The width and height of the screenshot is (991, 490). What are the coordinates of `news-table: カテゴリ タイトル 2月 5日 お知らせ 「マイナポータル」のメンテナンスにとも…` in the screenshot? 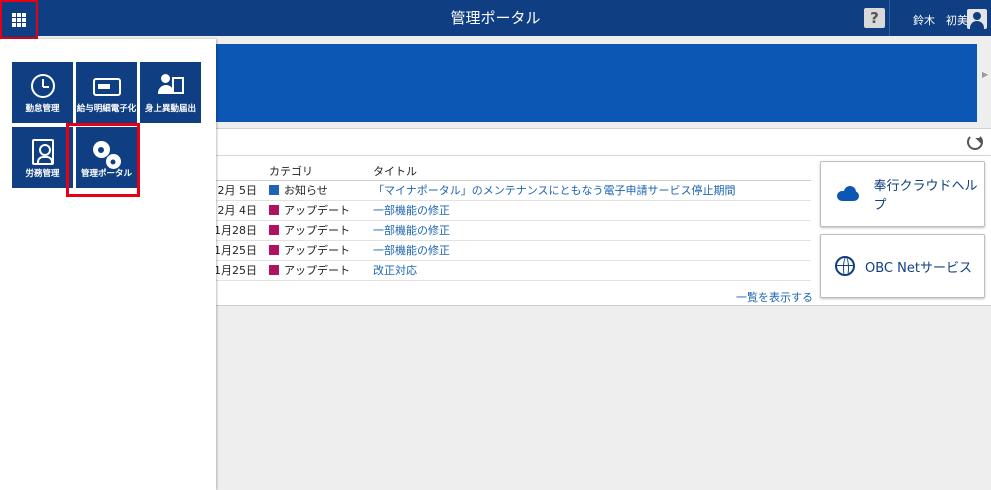 It's located at (512, 221).